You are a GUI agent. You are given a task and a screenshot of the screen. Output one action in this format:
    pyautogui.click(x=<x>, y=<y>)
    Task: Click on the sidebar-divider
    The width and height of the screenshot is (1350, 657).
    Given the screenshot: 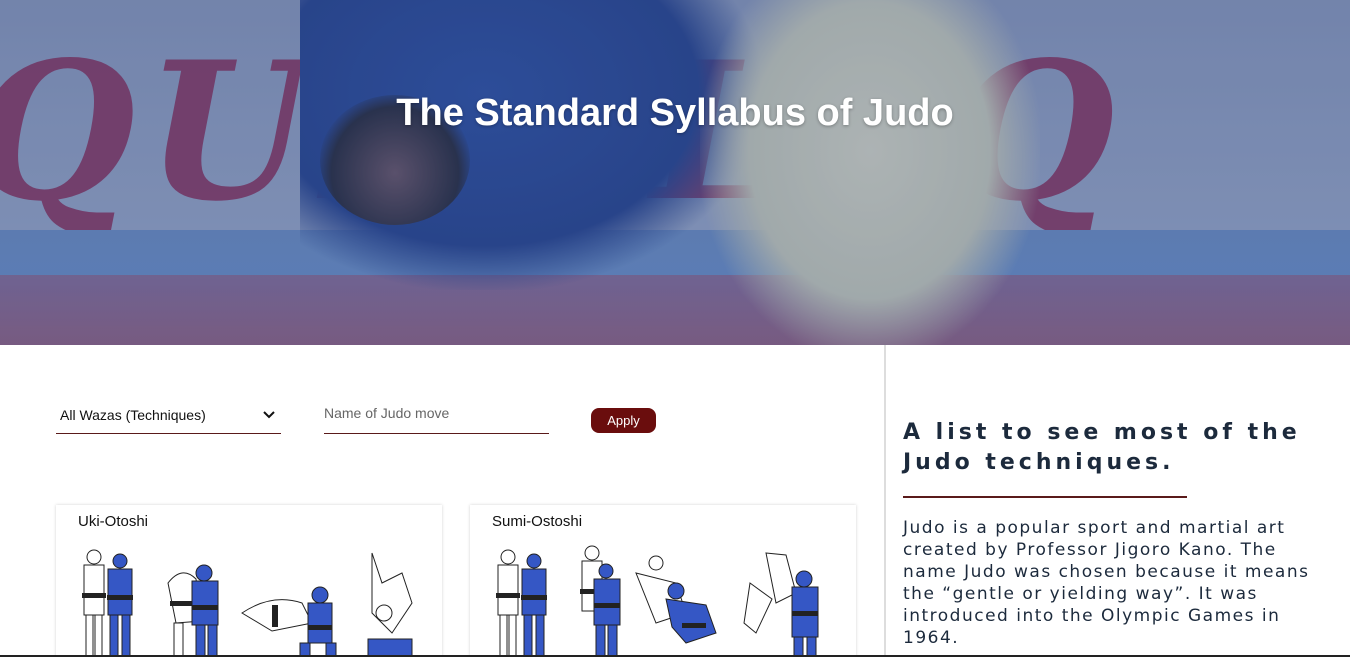 What is the action you would take?
    pyautogui.click(x=885, y=501)
    